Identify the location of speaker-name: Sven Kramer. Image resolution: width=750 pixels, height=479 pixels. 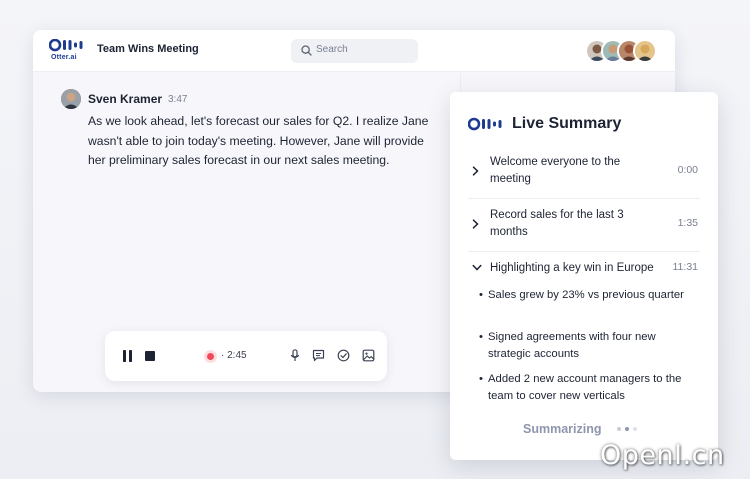
(125, 99).